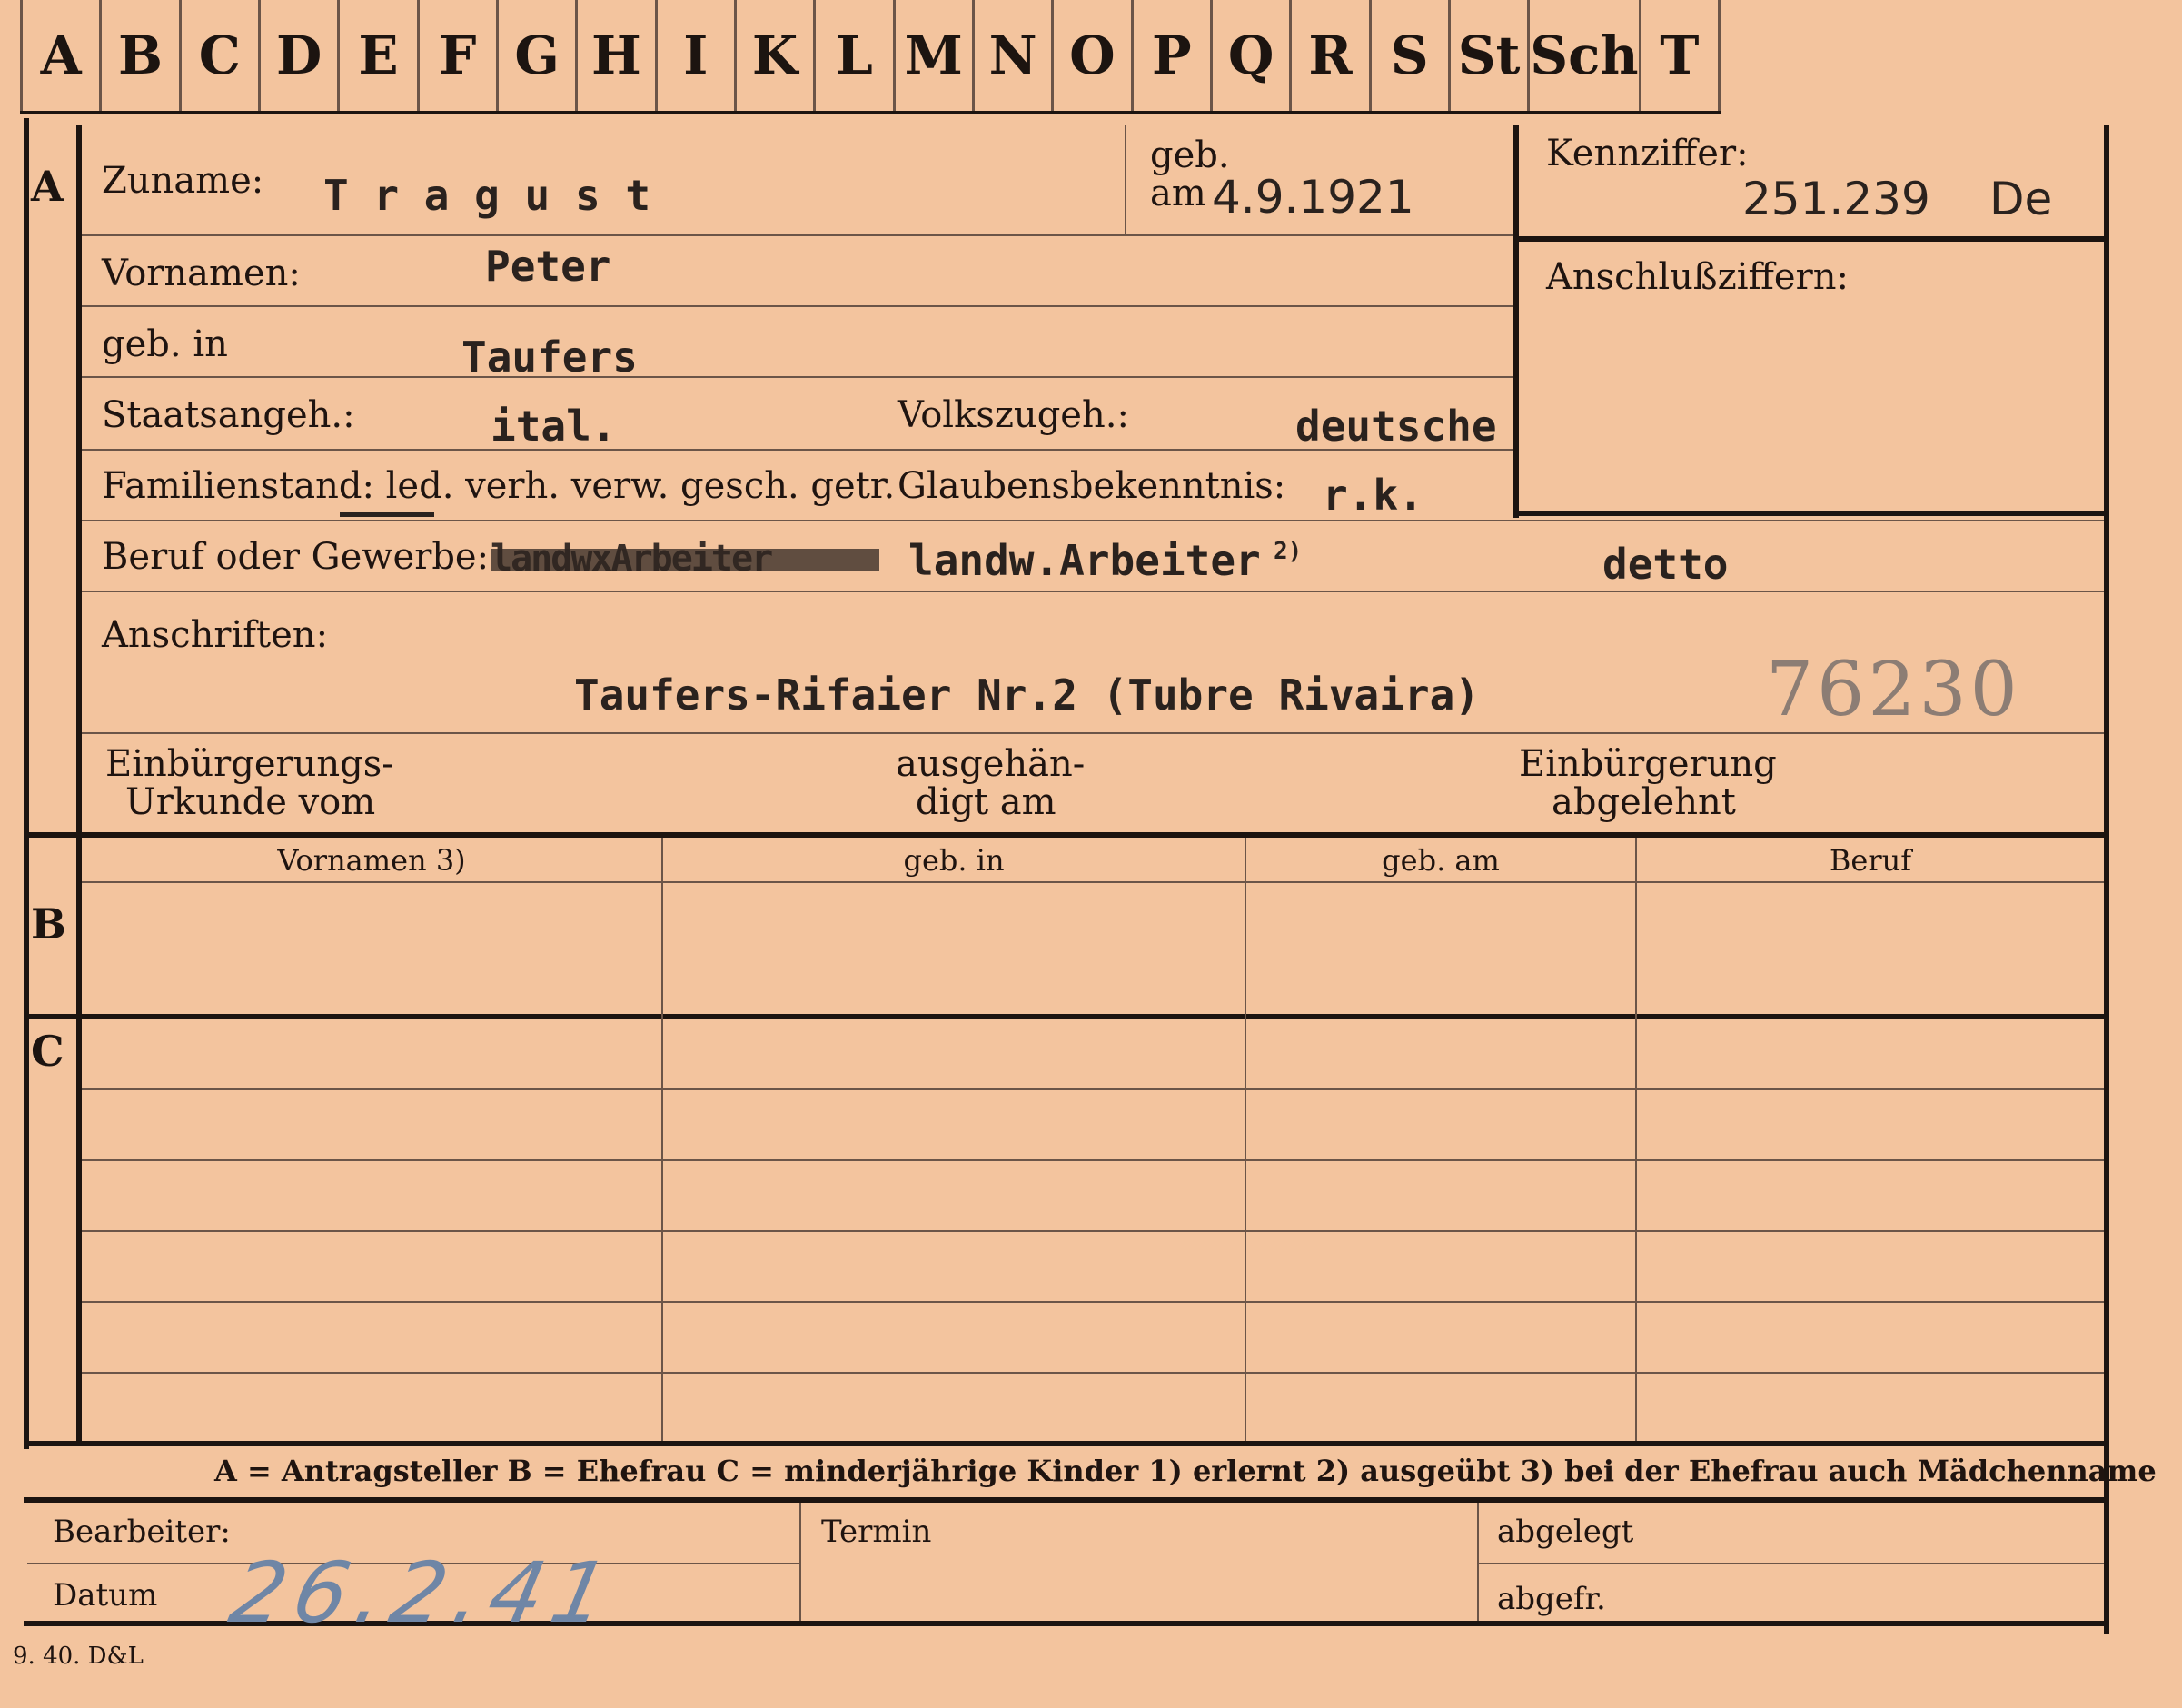 The image size is (2182, 1708). Describe the element at coordinates (954, 860) in the screenshot. I see `b-col-gebin: geb. in` at that location.